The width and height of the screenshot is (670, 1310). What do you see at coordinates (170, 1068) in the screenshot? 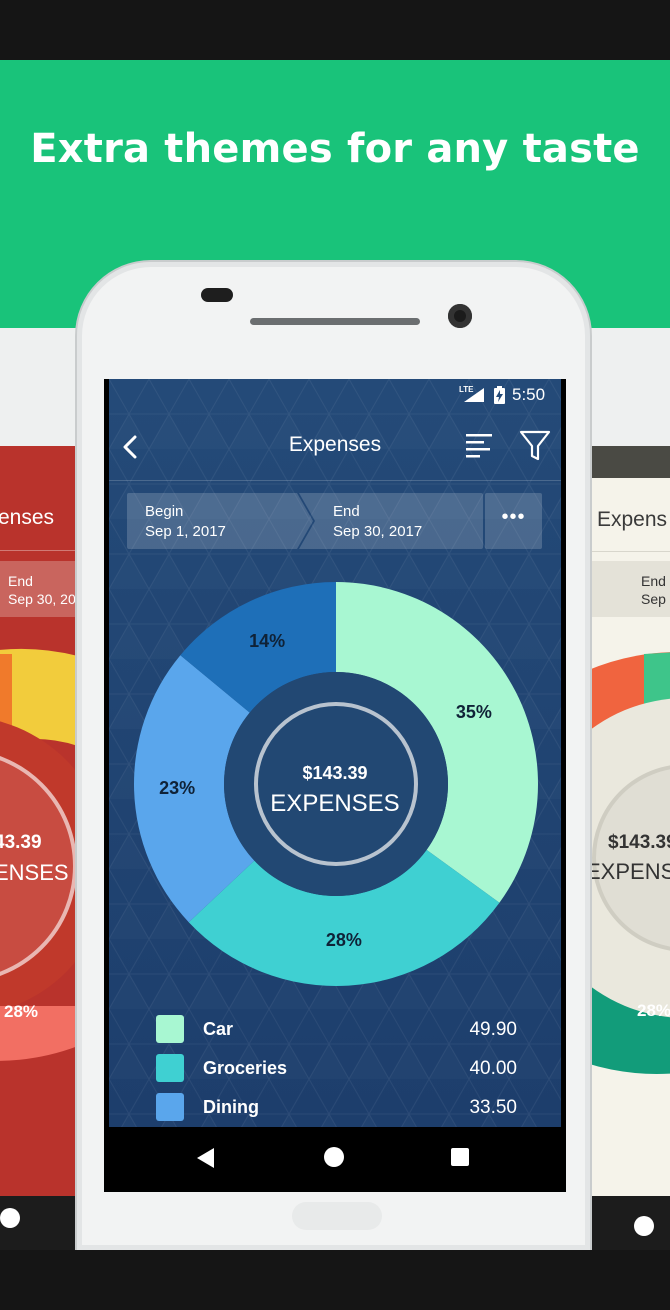
I see `groceries-swatch` at bounding box center [170, 1068].